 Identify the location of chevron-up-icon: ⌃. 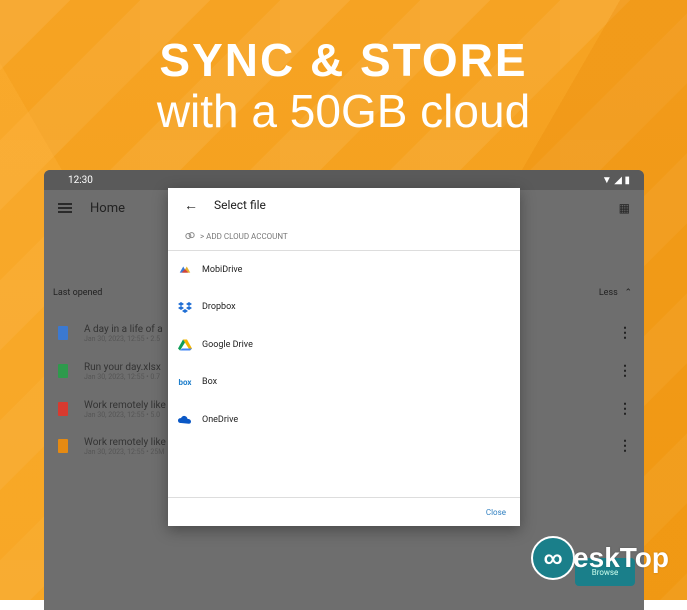
(628, 293).